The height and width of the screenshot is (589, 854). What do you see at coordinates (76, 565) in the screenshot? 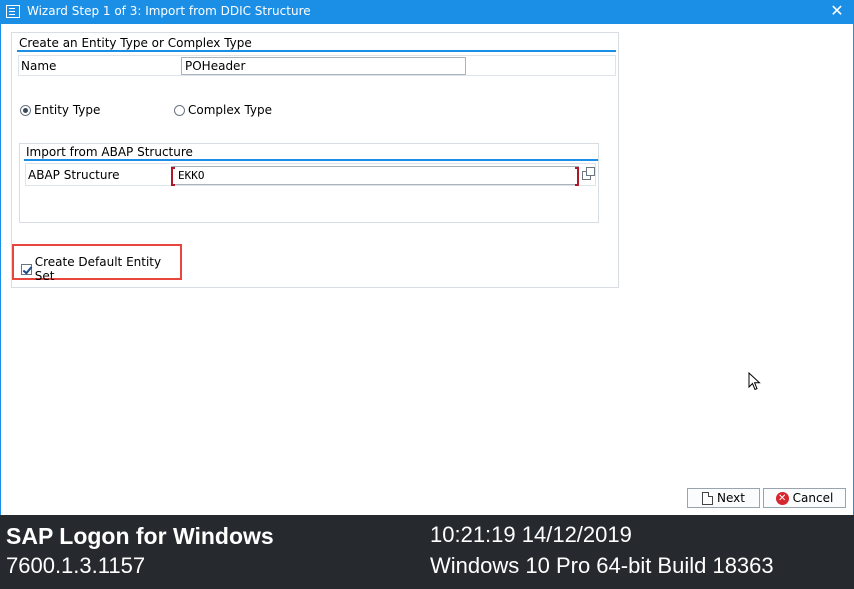
I see `app-version: 7600.1.3.1157` at bounding box center [76, 565].